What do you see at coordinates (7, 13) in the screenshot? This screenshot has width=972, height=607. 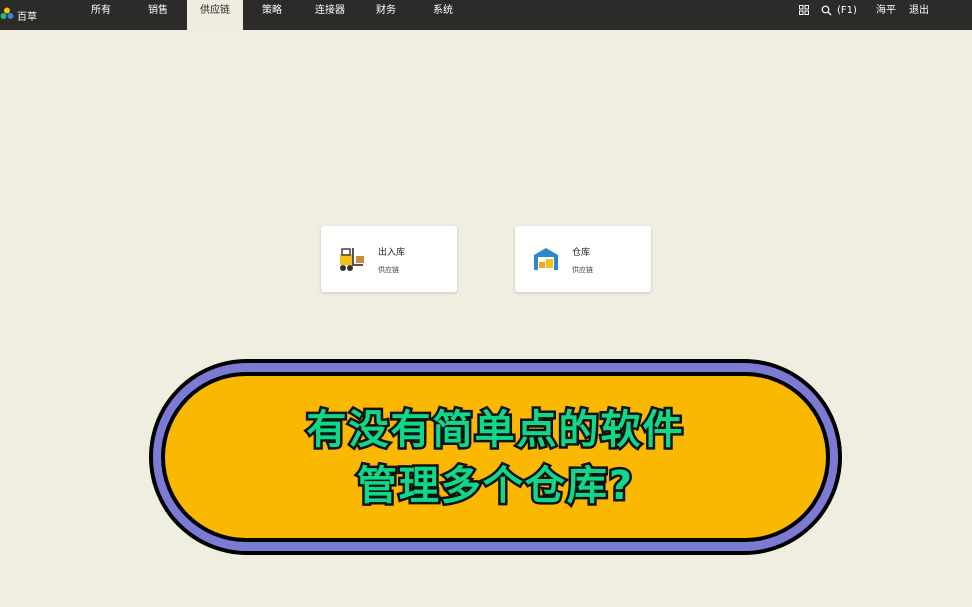 I see `app-logo-icon` at bounding box center [7, 13].